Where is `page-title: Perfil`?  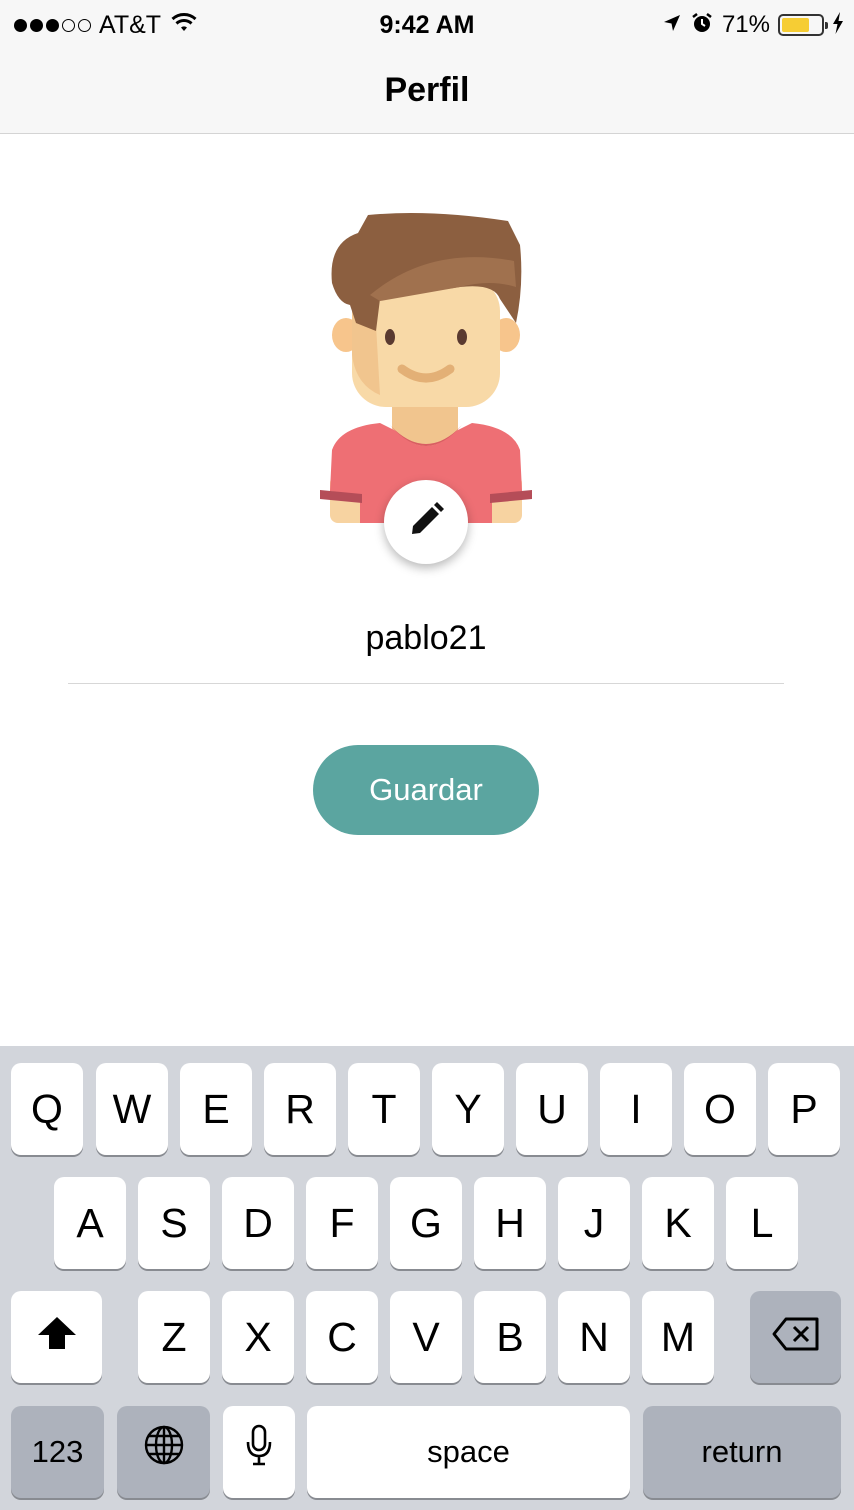 page-title: Perfil is located at coordinates (427, 90).